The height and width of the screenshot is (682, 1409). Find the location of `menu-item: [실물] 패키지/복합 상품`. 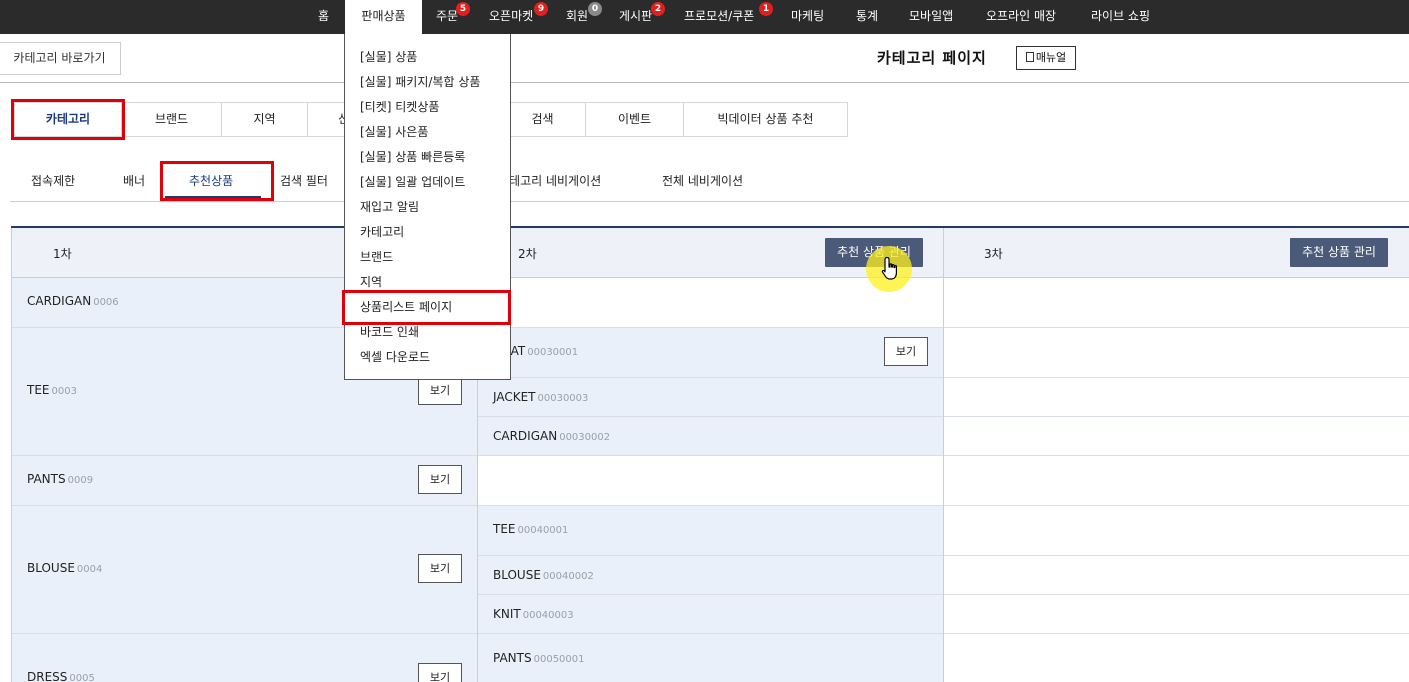

menu-item: [실물] 패키지/복합 상품 is located at coordinates (420, 81).